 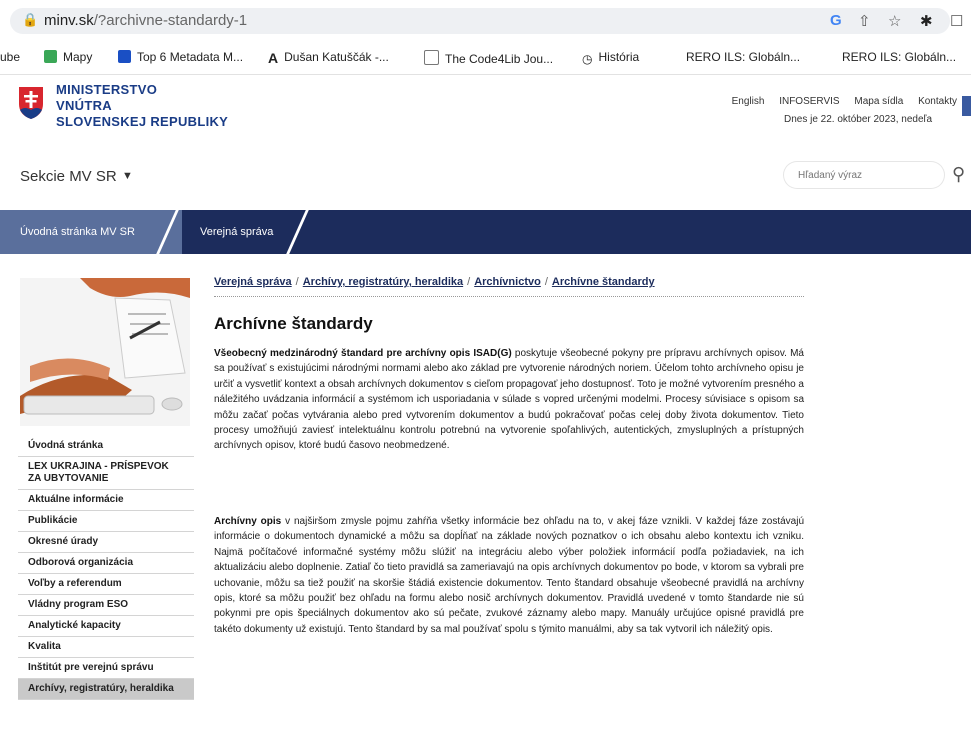 What do you see at coordinates (509, 296) in the screenshot?
I see `breadcrumb-divider` at bounding box center [509, 296].